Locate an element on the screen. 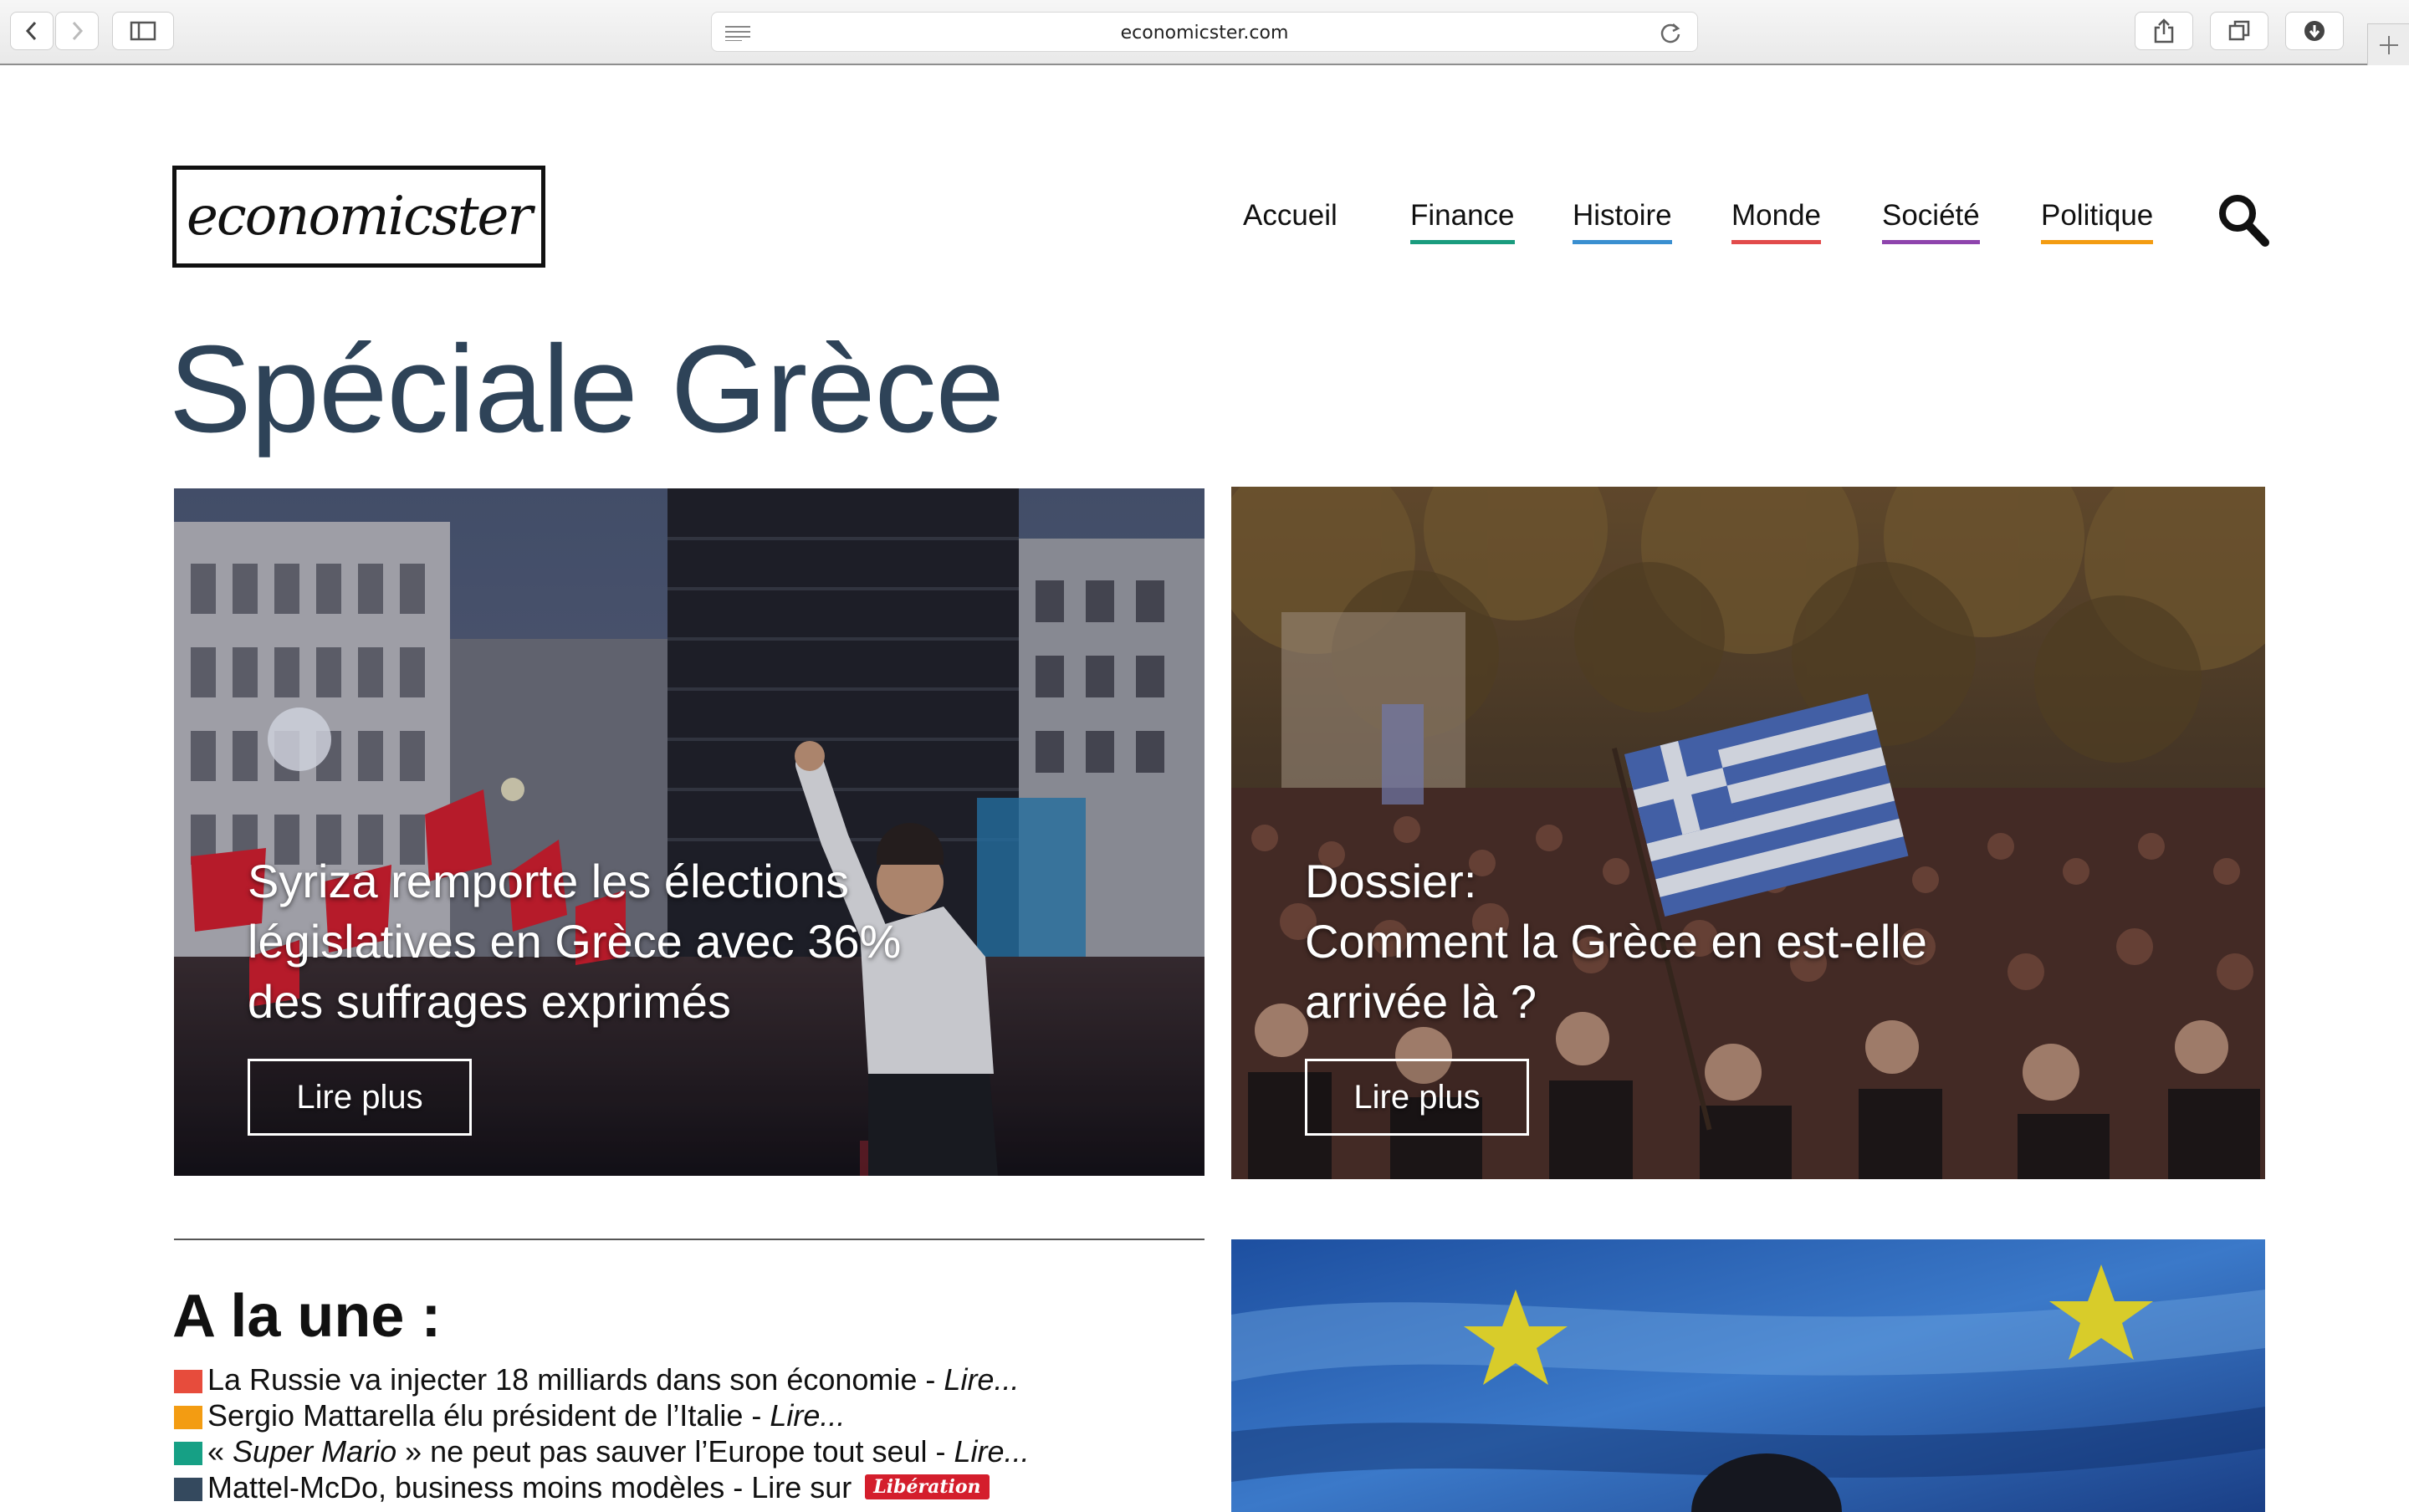 The width and height of the screenshot is (2409, 1512). url-text: economicster.com is located at coordinates (1204, 33).